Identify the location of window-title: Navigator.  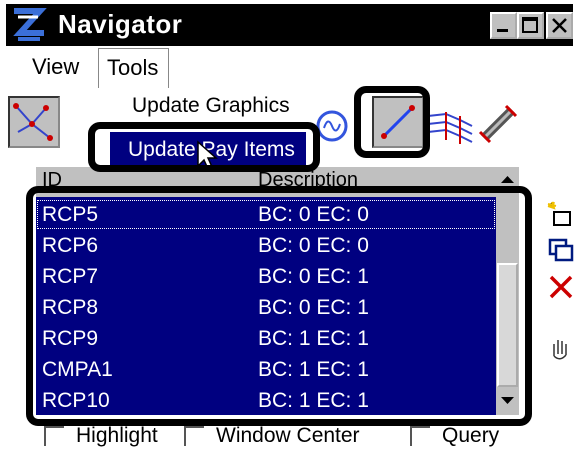
(120, 24).